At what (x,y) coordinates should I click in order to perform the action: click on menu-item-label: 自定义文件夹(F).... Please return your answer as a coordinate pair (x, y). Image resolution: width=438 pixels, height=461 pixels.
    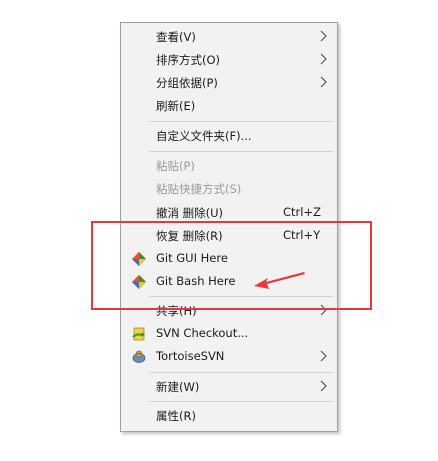
    Looking at the image, I should click on (204, 136).